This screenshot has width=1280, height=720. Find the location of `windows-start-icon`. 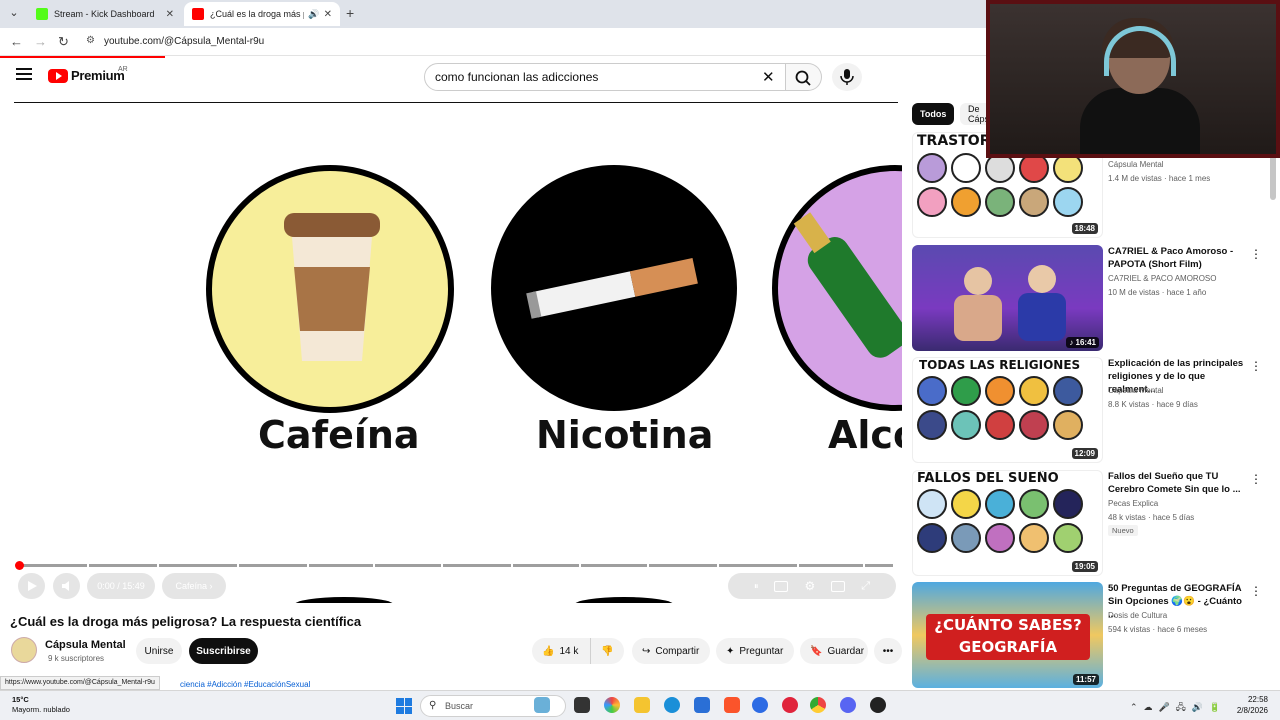

windows-start-icon is located at coordinates (404, 706).